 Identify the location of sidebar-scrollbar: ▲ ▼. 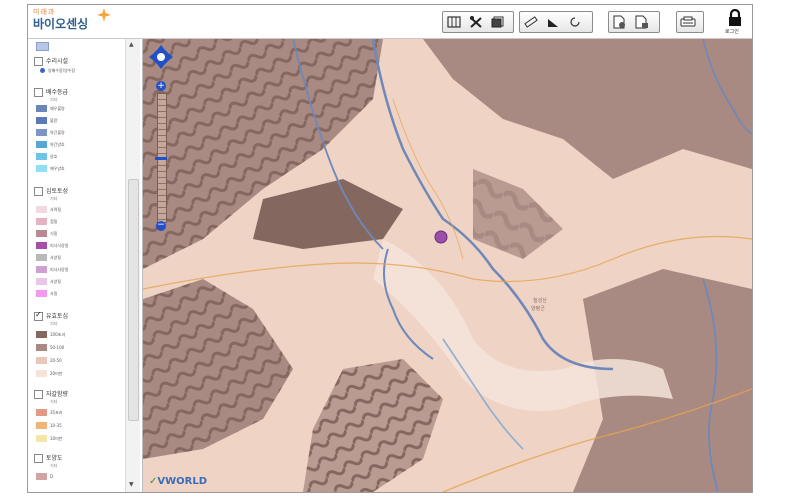
(132, 265).